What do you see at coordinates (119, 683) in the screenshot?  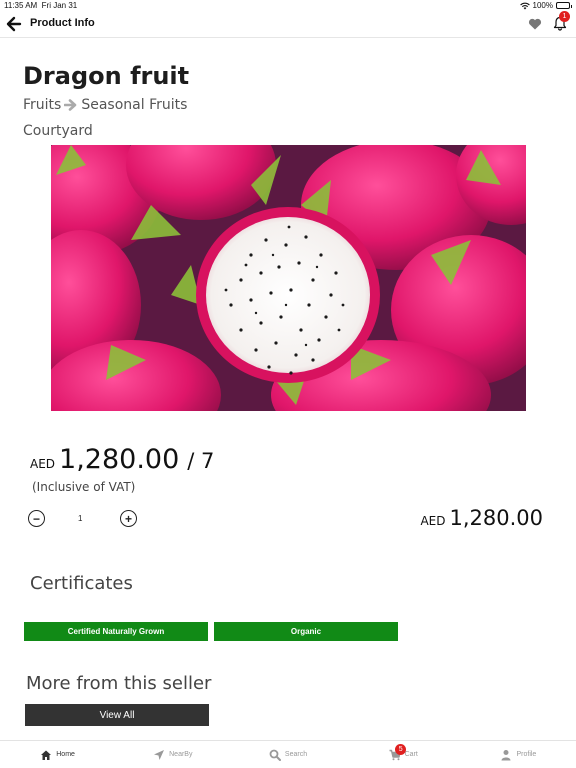 I see `more-from-seller-title: More from this seller` at bounding box center [119, 683].